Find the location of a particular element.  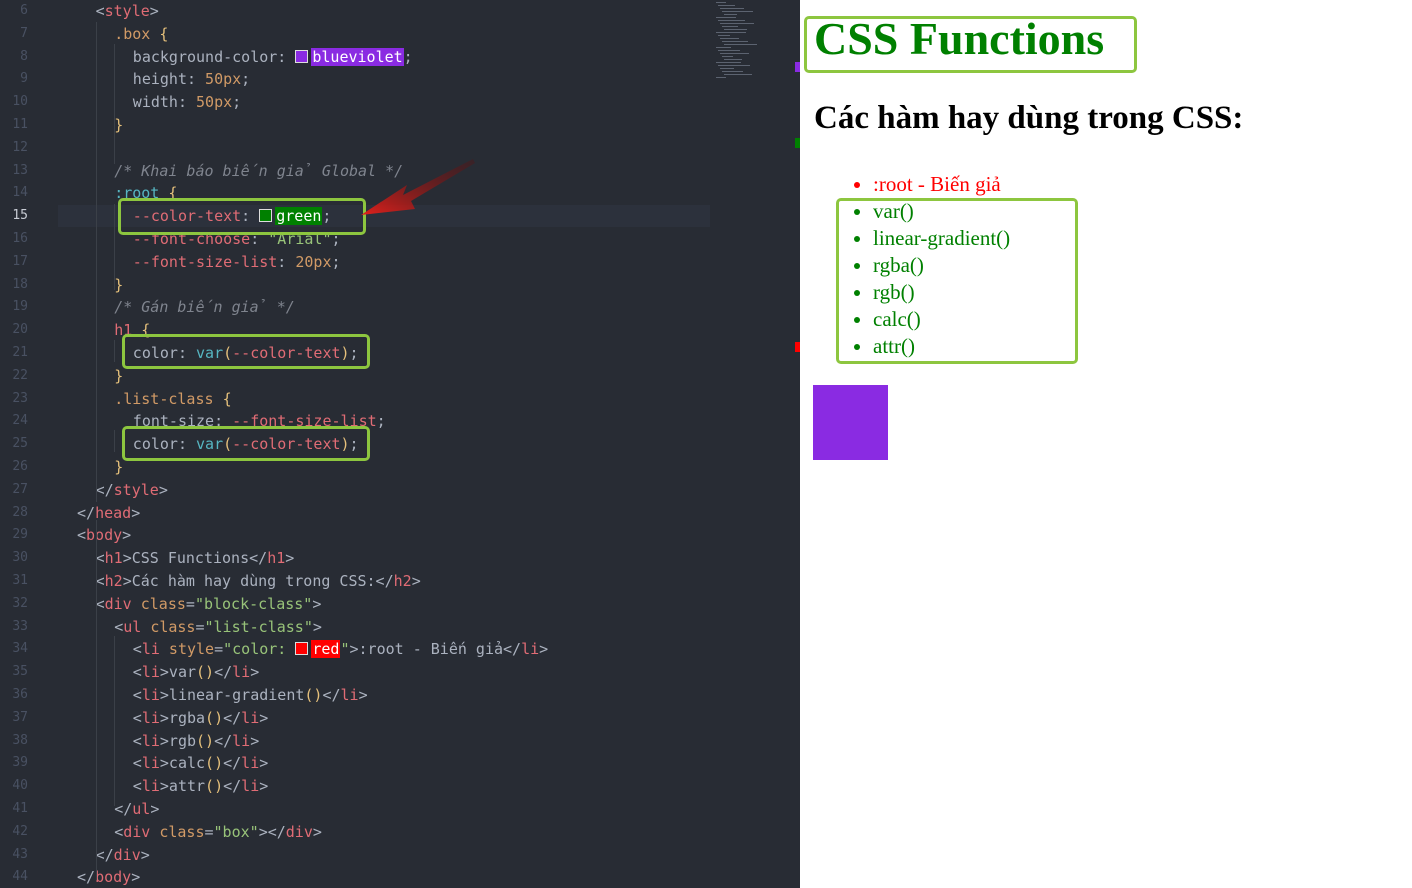

code-token: body is located at coordinates (104, 535).